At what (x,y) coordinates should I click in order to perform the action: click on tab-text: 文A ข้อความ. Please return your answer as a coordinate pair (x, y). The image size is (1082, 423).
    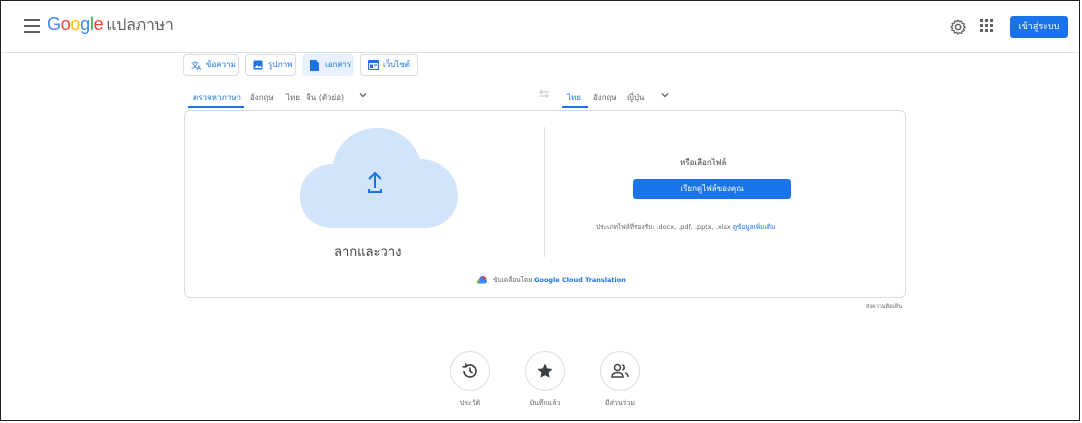
    Looking at the image, I should click on (211, 65).